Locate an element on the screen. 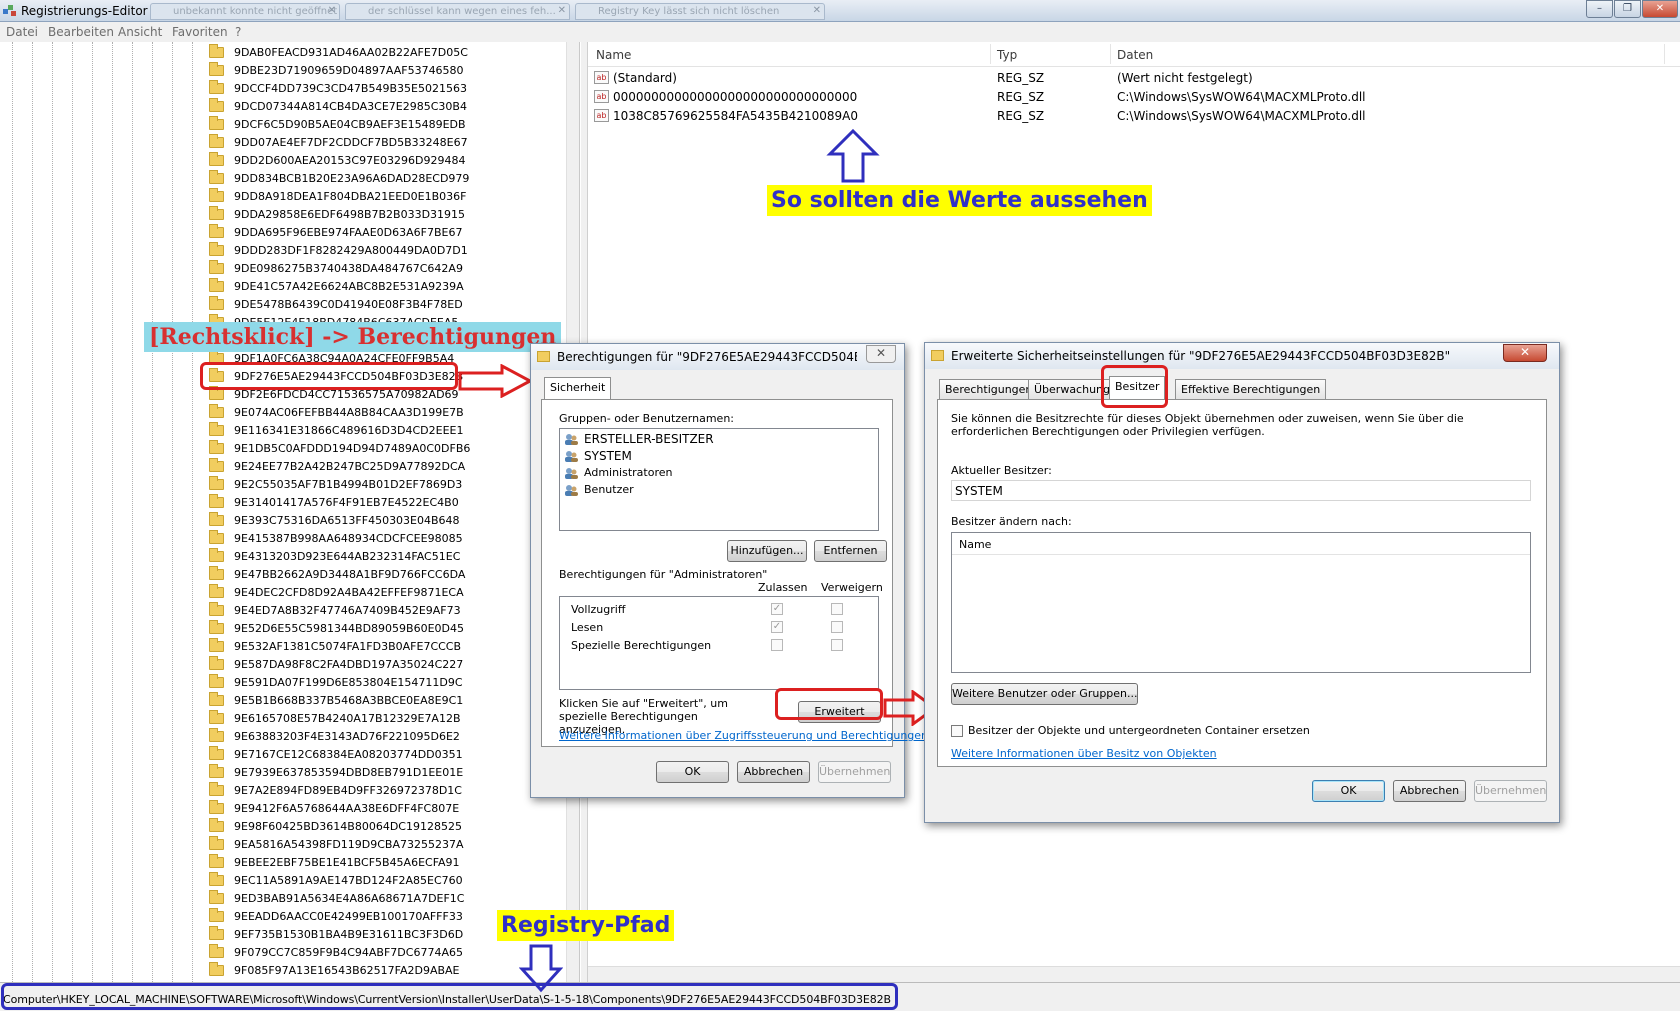 This screenshot has width=1680, height=1011. user-name: SYSTEM is located at coordinates (608, 456).